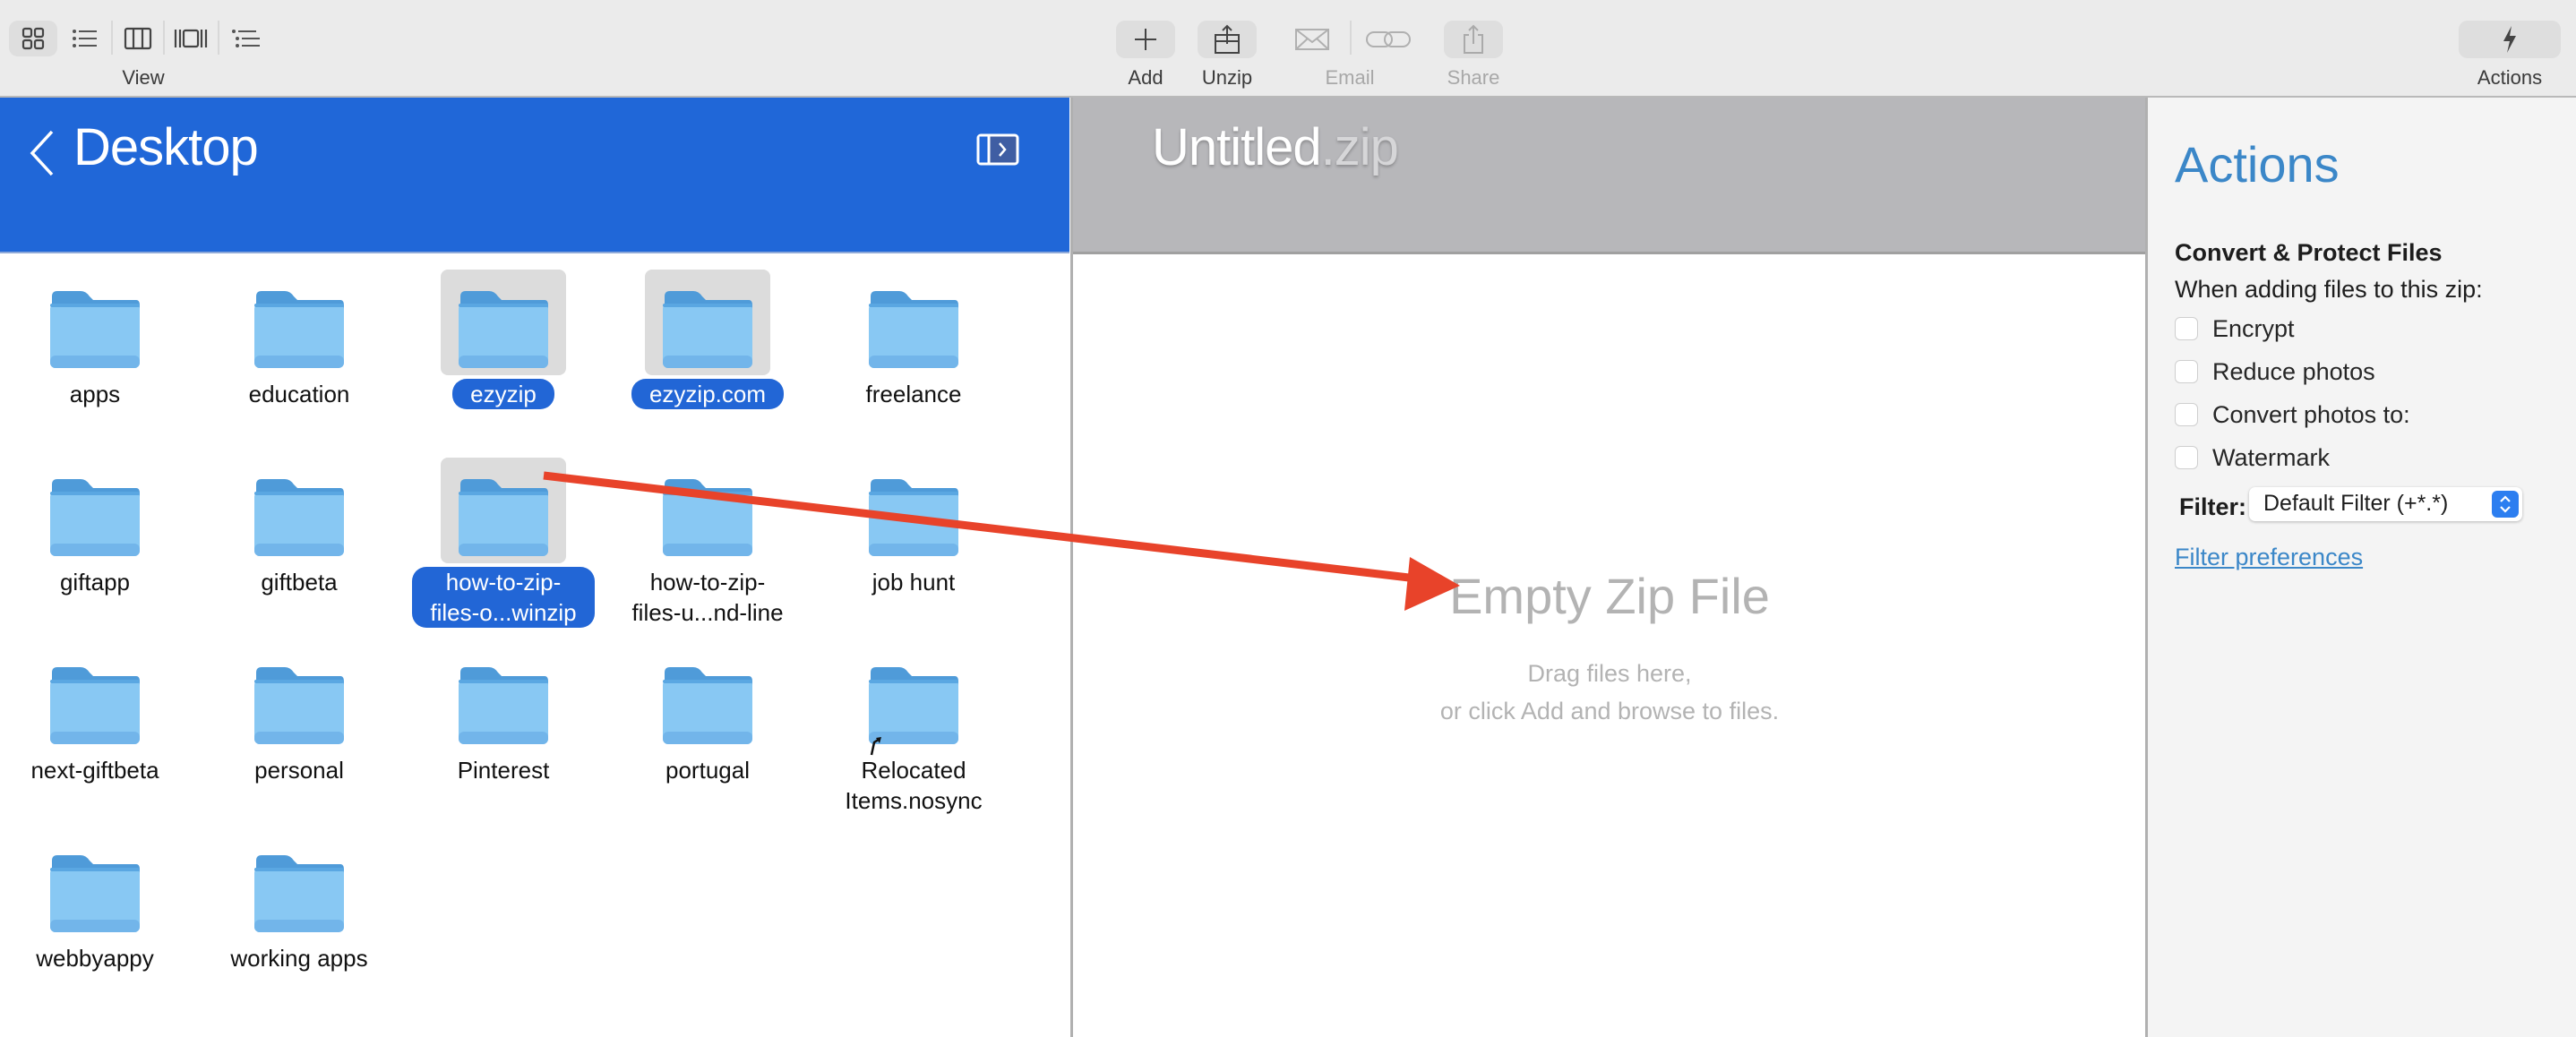 Image resolution: width=2576 pixels, height=1037 pixels. I want to click on share-button, so click(1473, 39).